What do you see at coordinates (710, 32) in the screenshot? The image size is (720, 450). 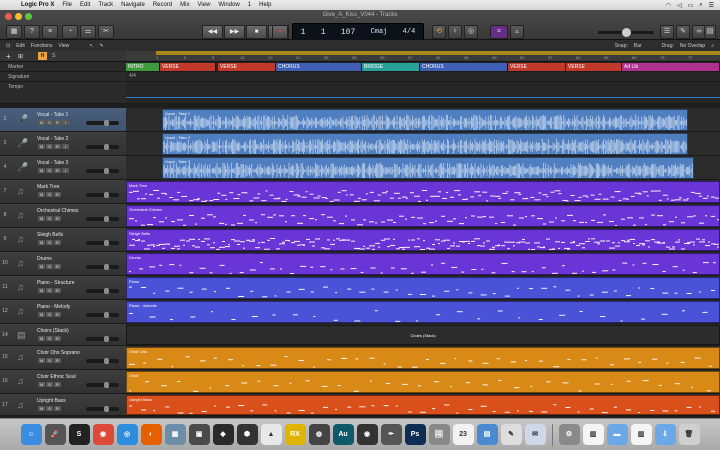 I see `browser-button: ▤` at bounding box center [710, 32].